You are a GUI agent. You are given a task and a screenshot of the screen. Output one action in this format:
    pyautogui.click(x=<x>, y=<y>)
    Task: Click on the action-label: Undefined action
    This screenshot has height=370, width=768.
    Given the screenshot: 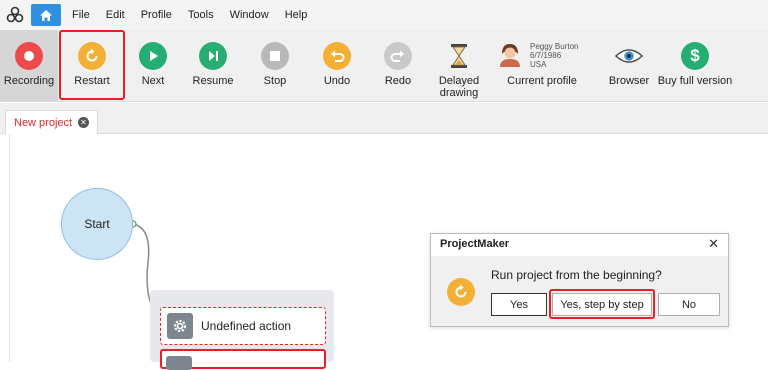 What is the action you would take?
    pyautogui.click(x=246, y=326)
    